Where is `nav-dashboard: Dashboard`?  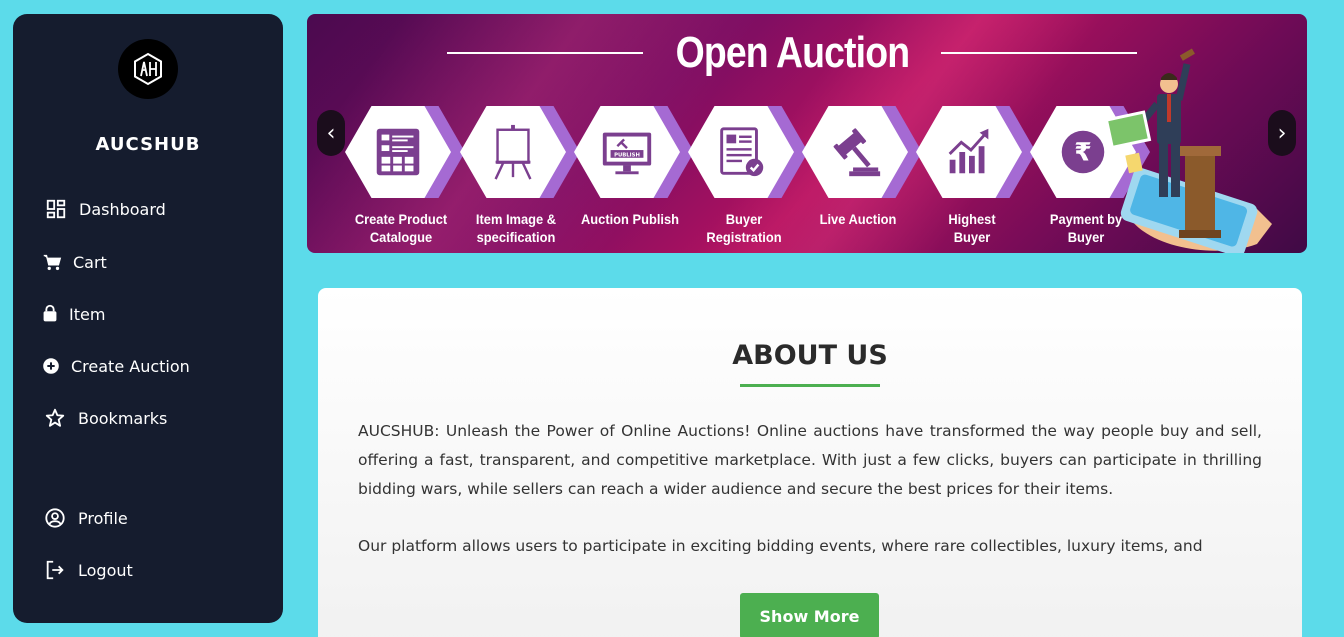
nav-dashboard: Dashboard is located at coordinates (105, 209).